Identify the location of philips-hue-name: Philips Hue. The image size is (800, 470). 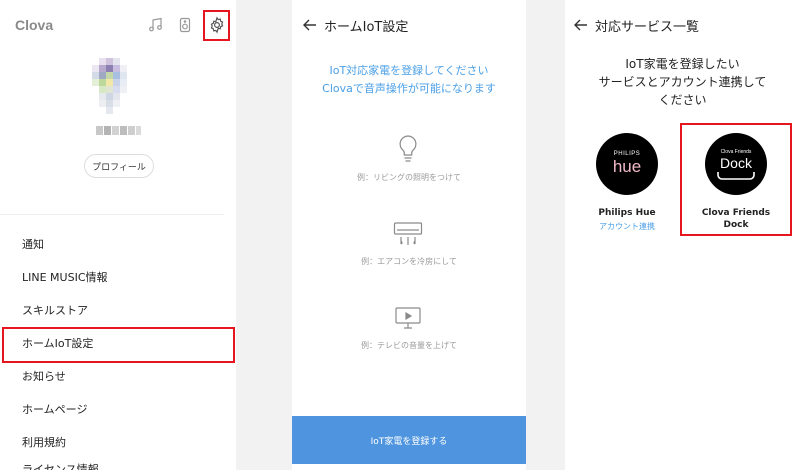
(627, 213).